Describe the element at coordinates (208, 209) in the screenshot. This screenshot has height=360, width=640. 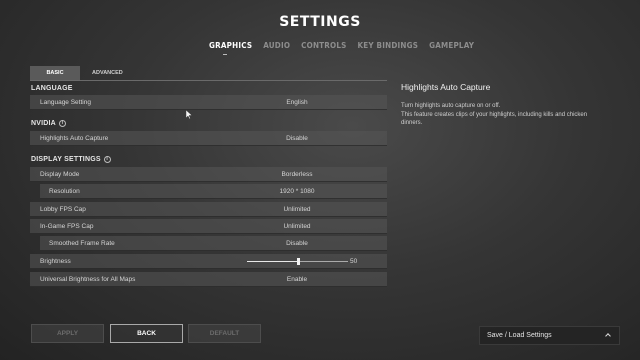
I see `lobby-fps-cap-row: Lobby FPS Cap Unlimited` at that location.